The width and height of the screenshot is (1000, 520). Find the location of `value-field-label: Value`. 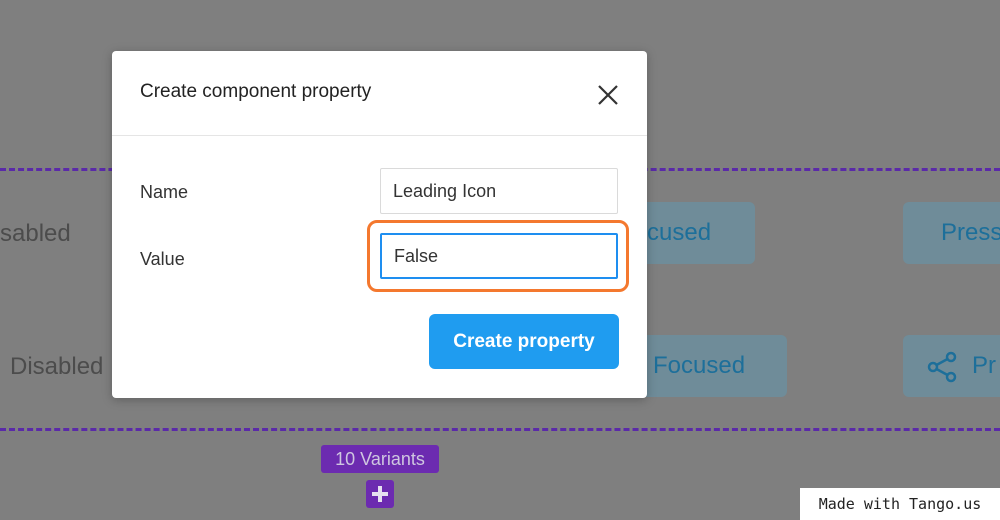

value-field-label: Value is located at coordinates (162, 259).